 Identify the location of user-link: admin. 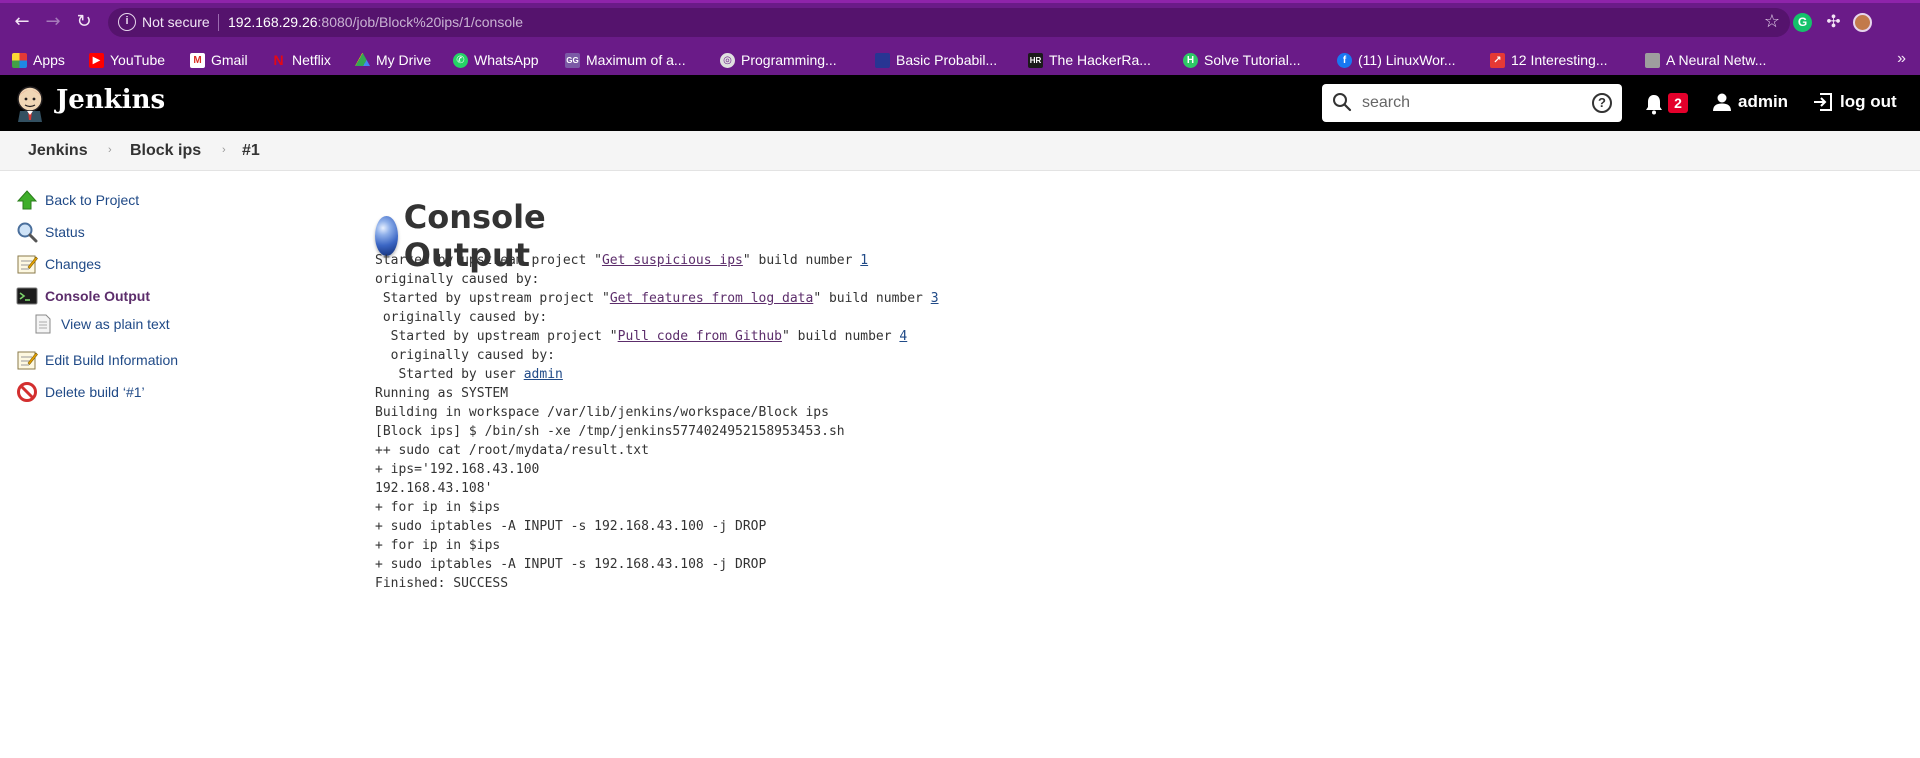
(543, 374).